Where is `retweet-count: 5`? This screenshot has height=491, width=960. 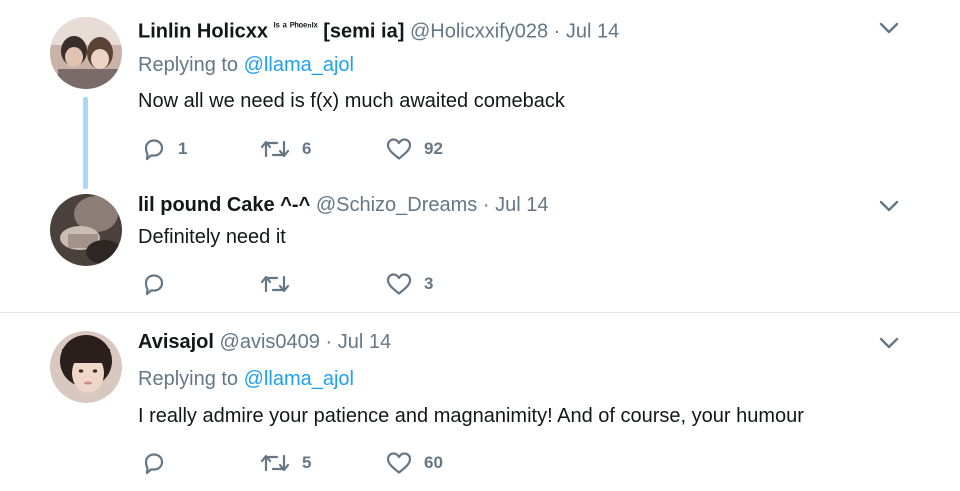 retweet-count: 5 is located at coordinates (307, 462).